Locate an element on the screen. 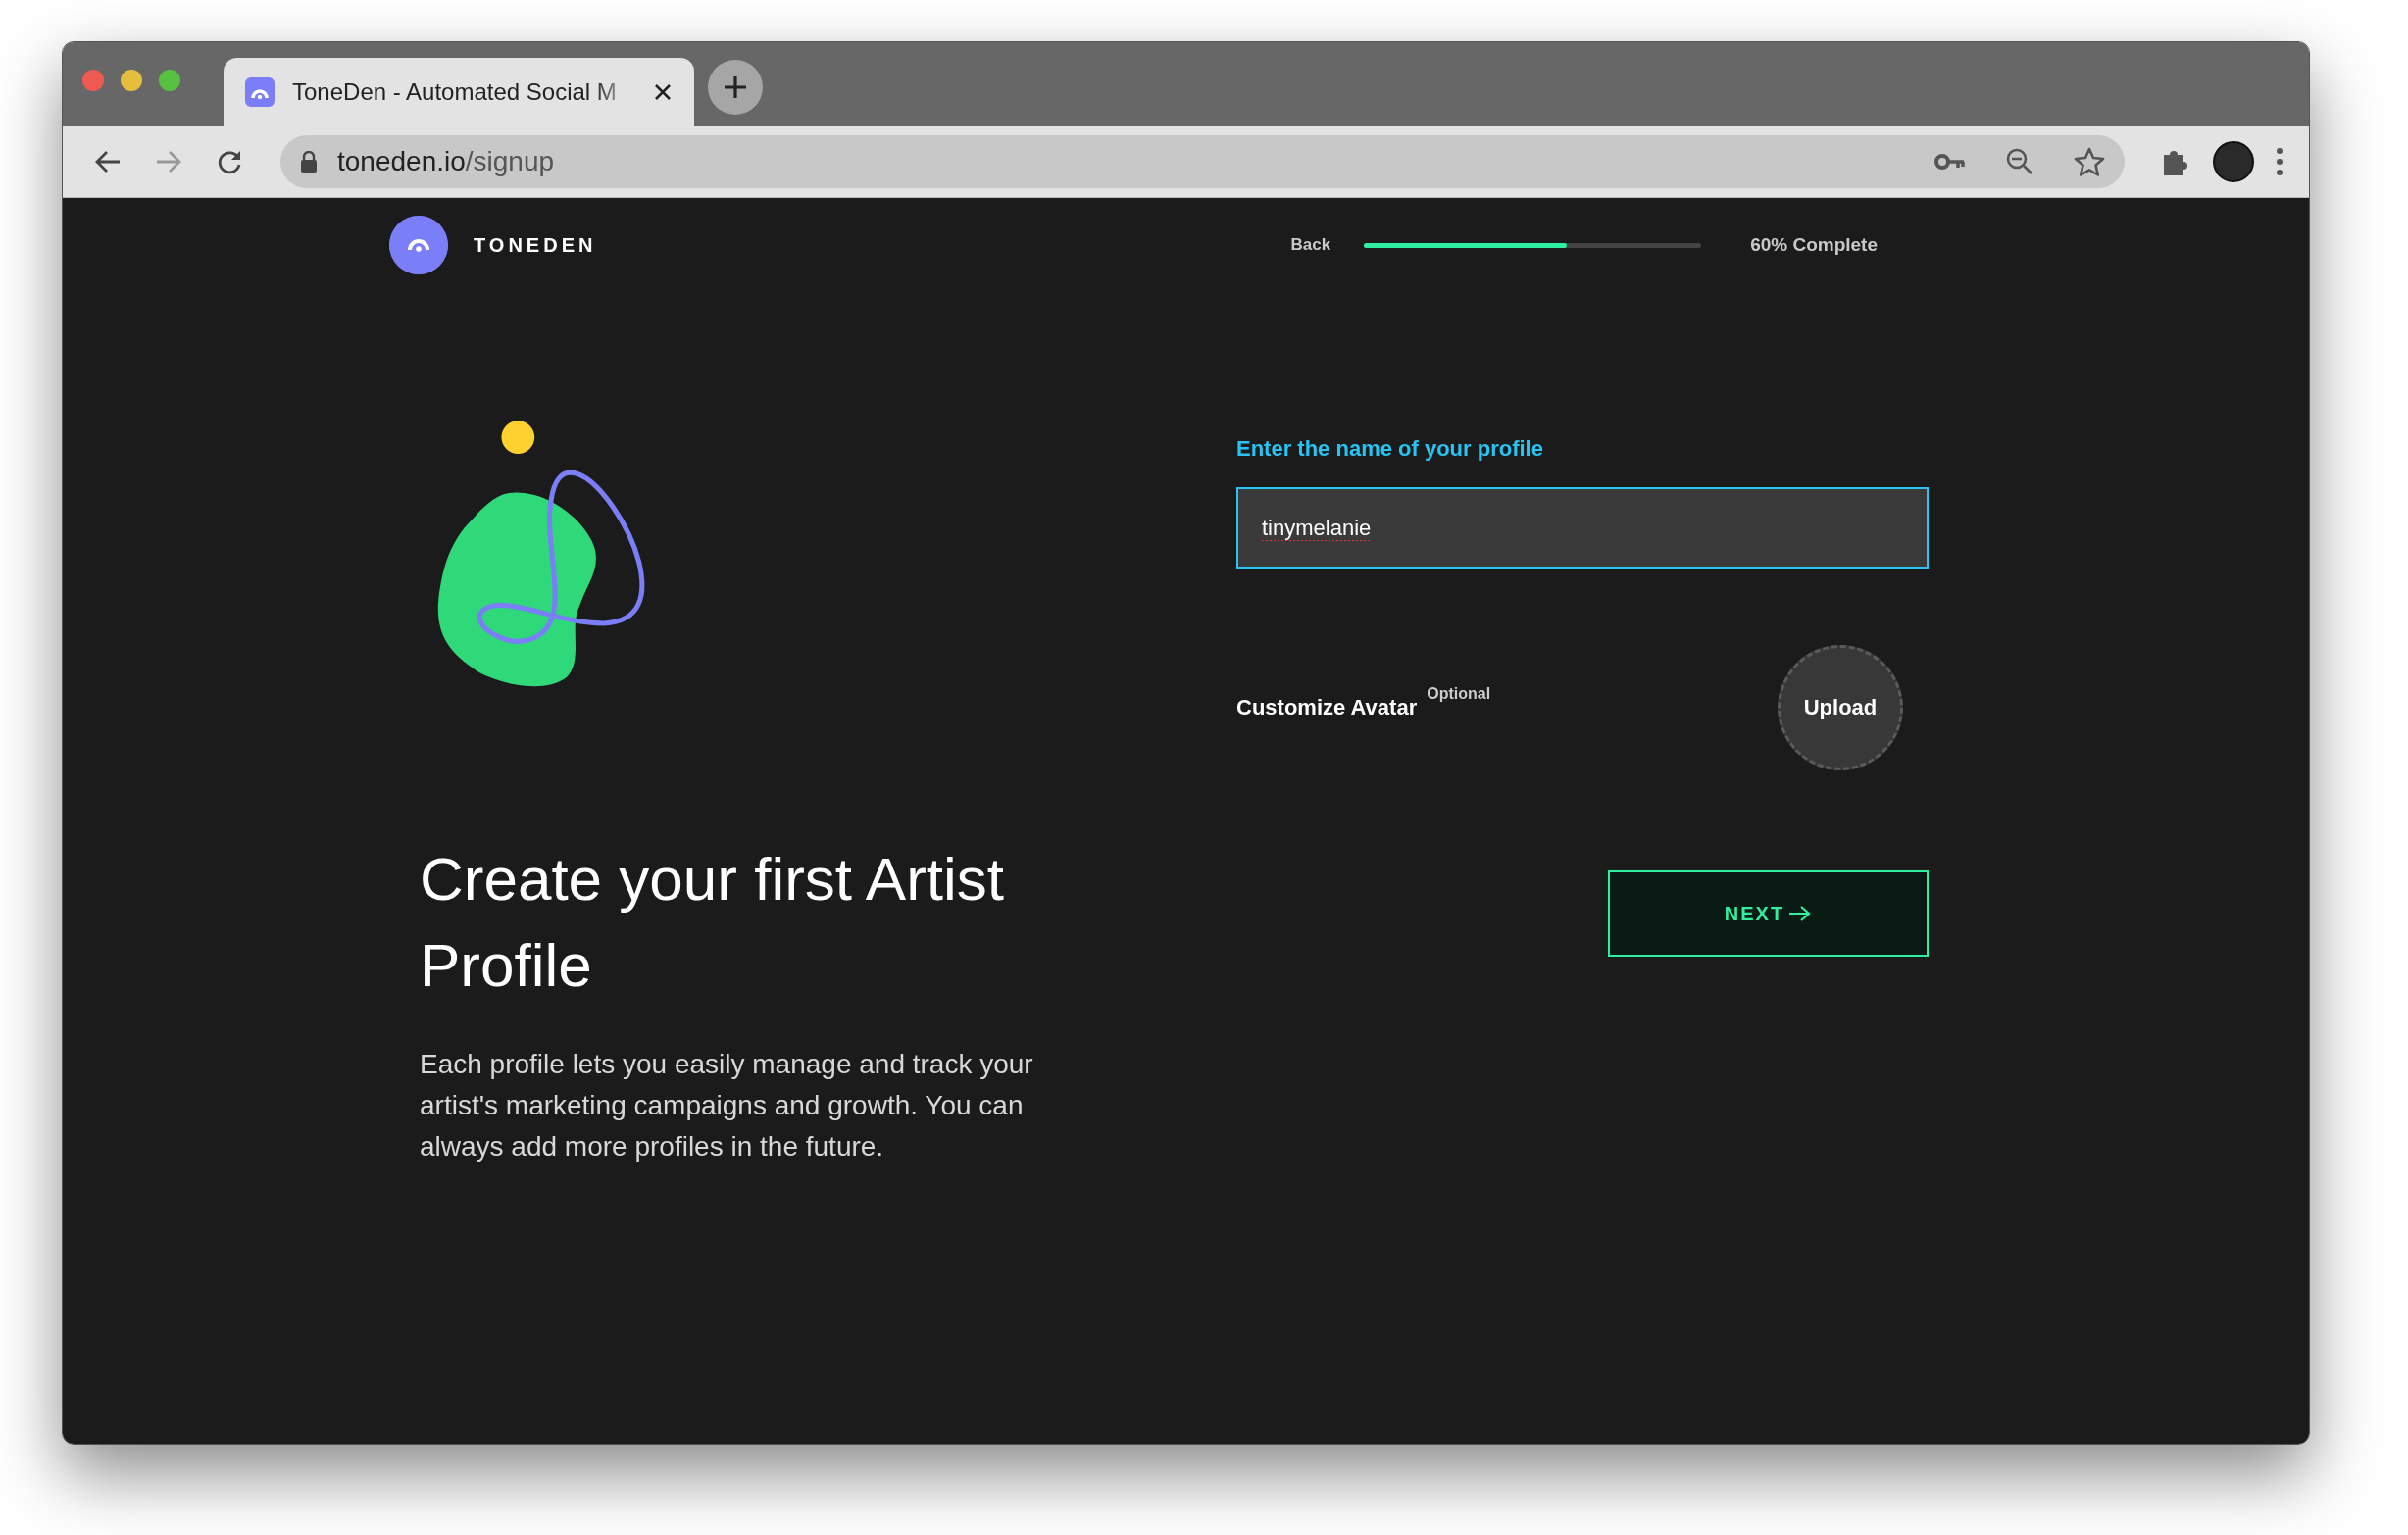  forward-arrow-icon is located at coordinates (168, 161).